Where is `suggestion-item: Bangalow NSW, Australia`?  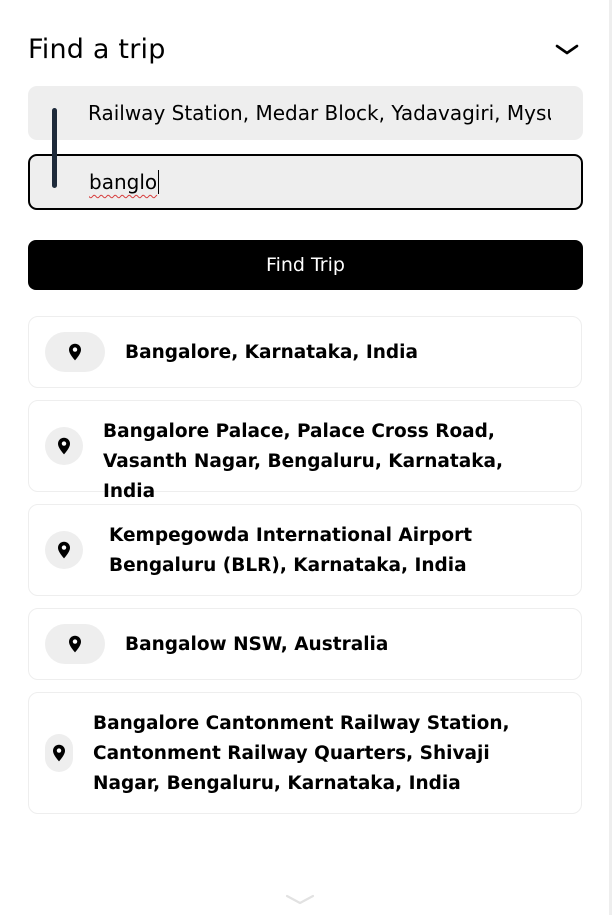 suggestion-item: Bangalow NSW, Australia is located at coordinates (305, 644).